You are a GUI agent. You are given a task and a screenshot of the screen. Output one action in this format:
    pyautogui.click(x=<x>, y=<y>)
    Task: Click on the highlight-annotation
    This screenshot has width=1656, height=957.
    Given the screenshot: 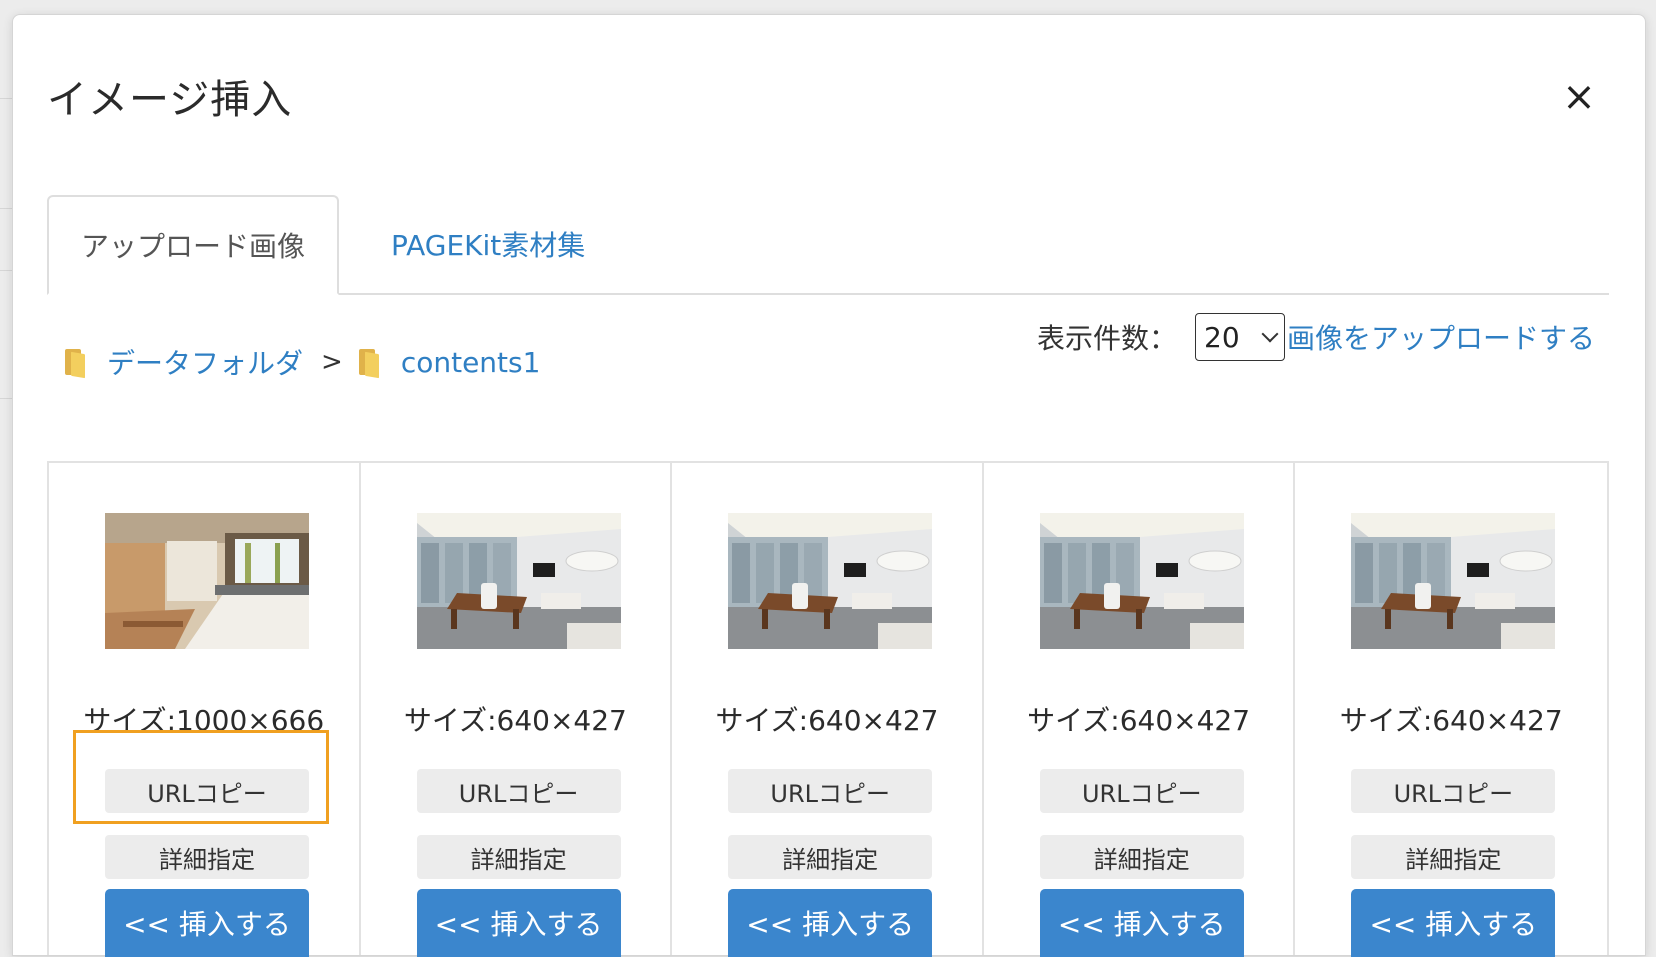 What is the action you would take?
    pyautogui.click(x=201, y=777)
    